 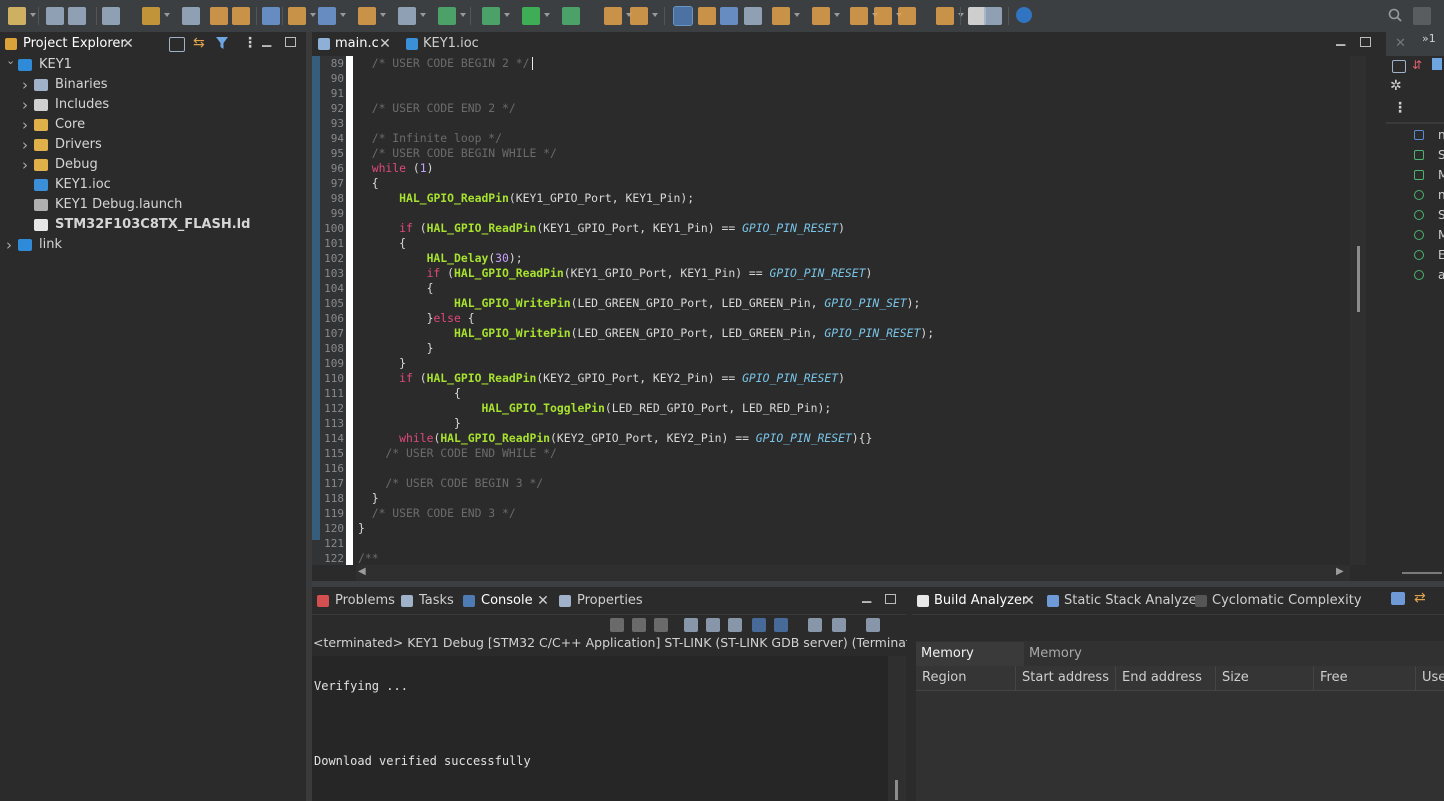 I want to click on subtab-memory-details: Memory Details, so click(x=1076, y=663).